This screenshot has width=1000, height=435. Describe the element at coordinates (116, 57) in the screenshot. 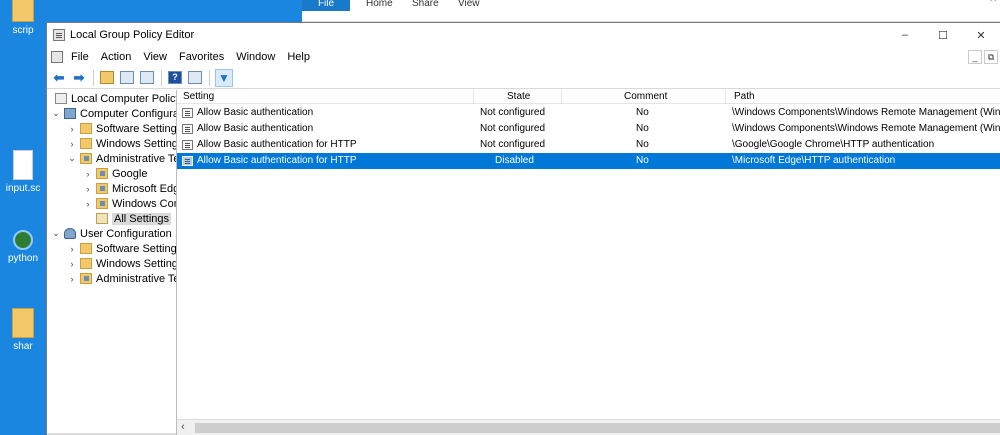

I see `menu-action: Action` at that location.